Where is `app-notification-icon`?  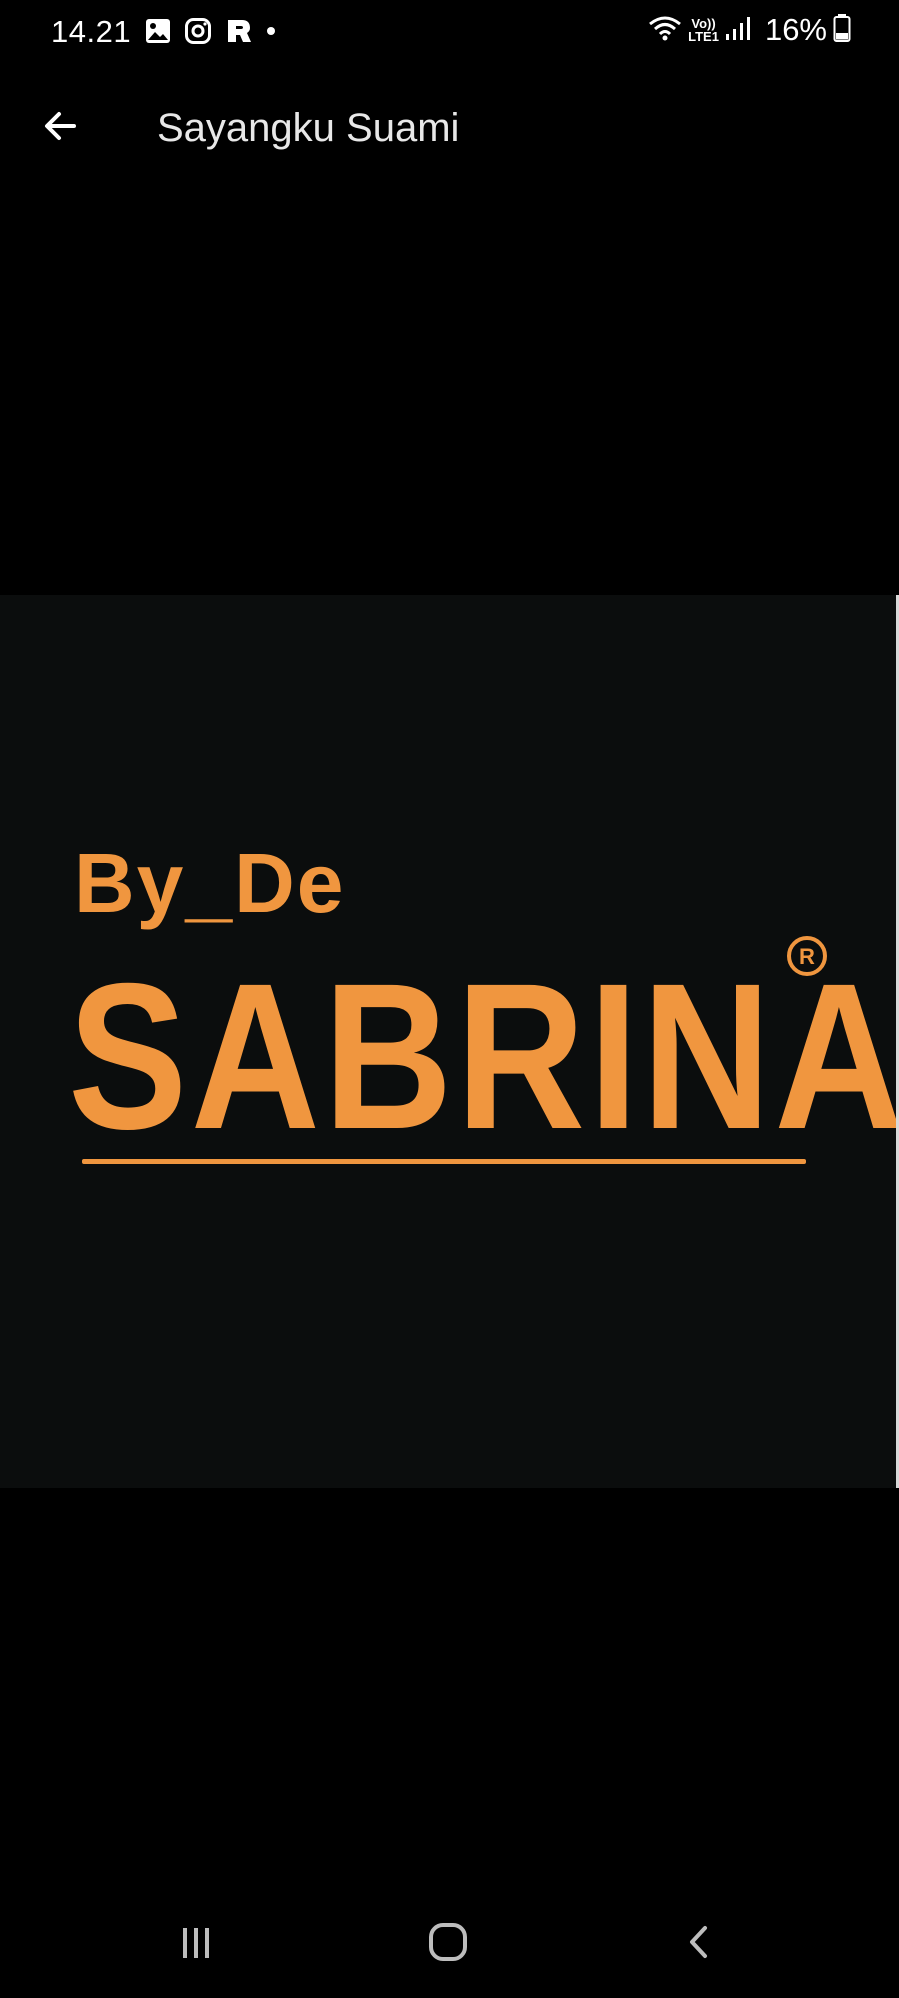
app-notification-icon is located at coordinates (239, 31).